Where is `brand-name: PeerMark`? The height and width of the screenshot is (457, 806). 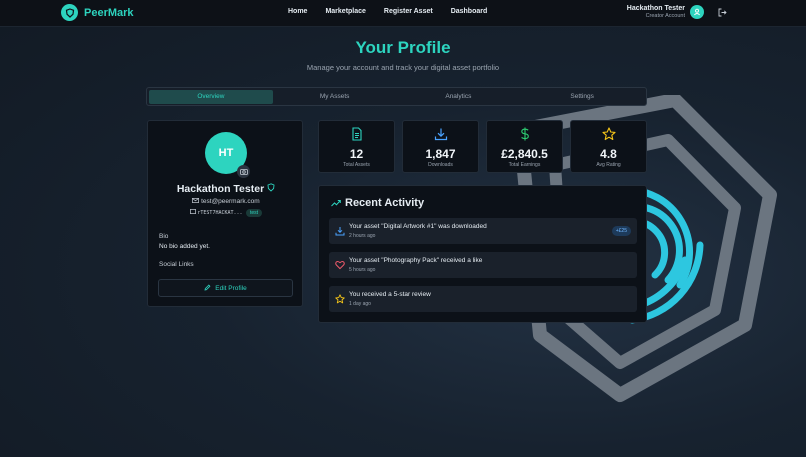
brand-name: PeerMark is located at coordinates (109, 12).